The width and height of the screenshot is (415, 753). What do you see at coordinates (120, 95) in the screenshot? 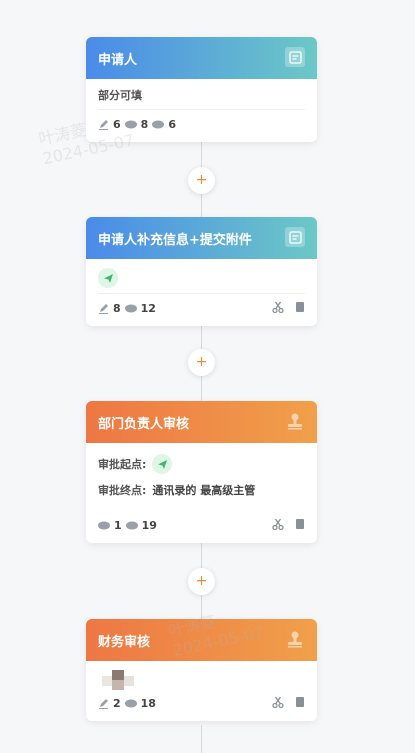
I see `node-description: 部分可填` at bounding box center [120, 95].